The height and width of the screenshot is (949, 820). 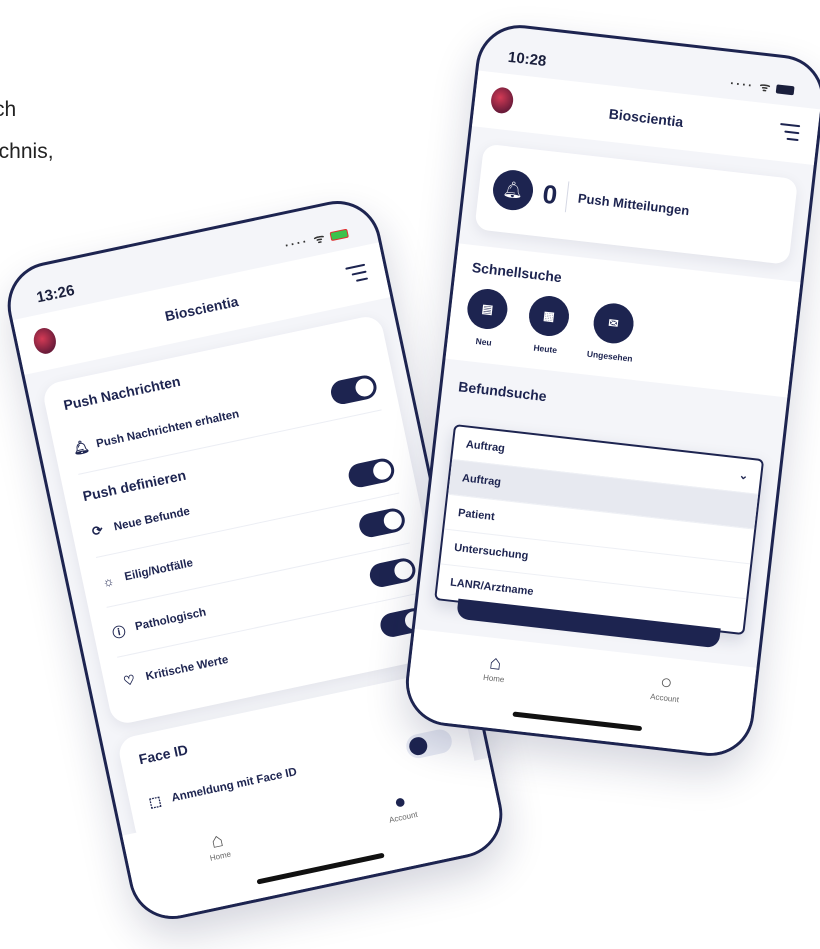 What do you see at coordinates (743, 476) in the screenshot?
I see `chevron-down-icon: ⌄` at bounding box center [743, 476].